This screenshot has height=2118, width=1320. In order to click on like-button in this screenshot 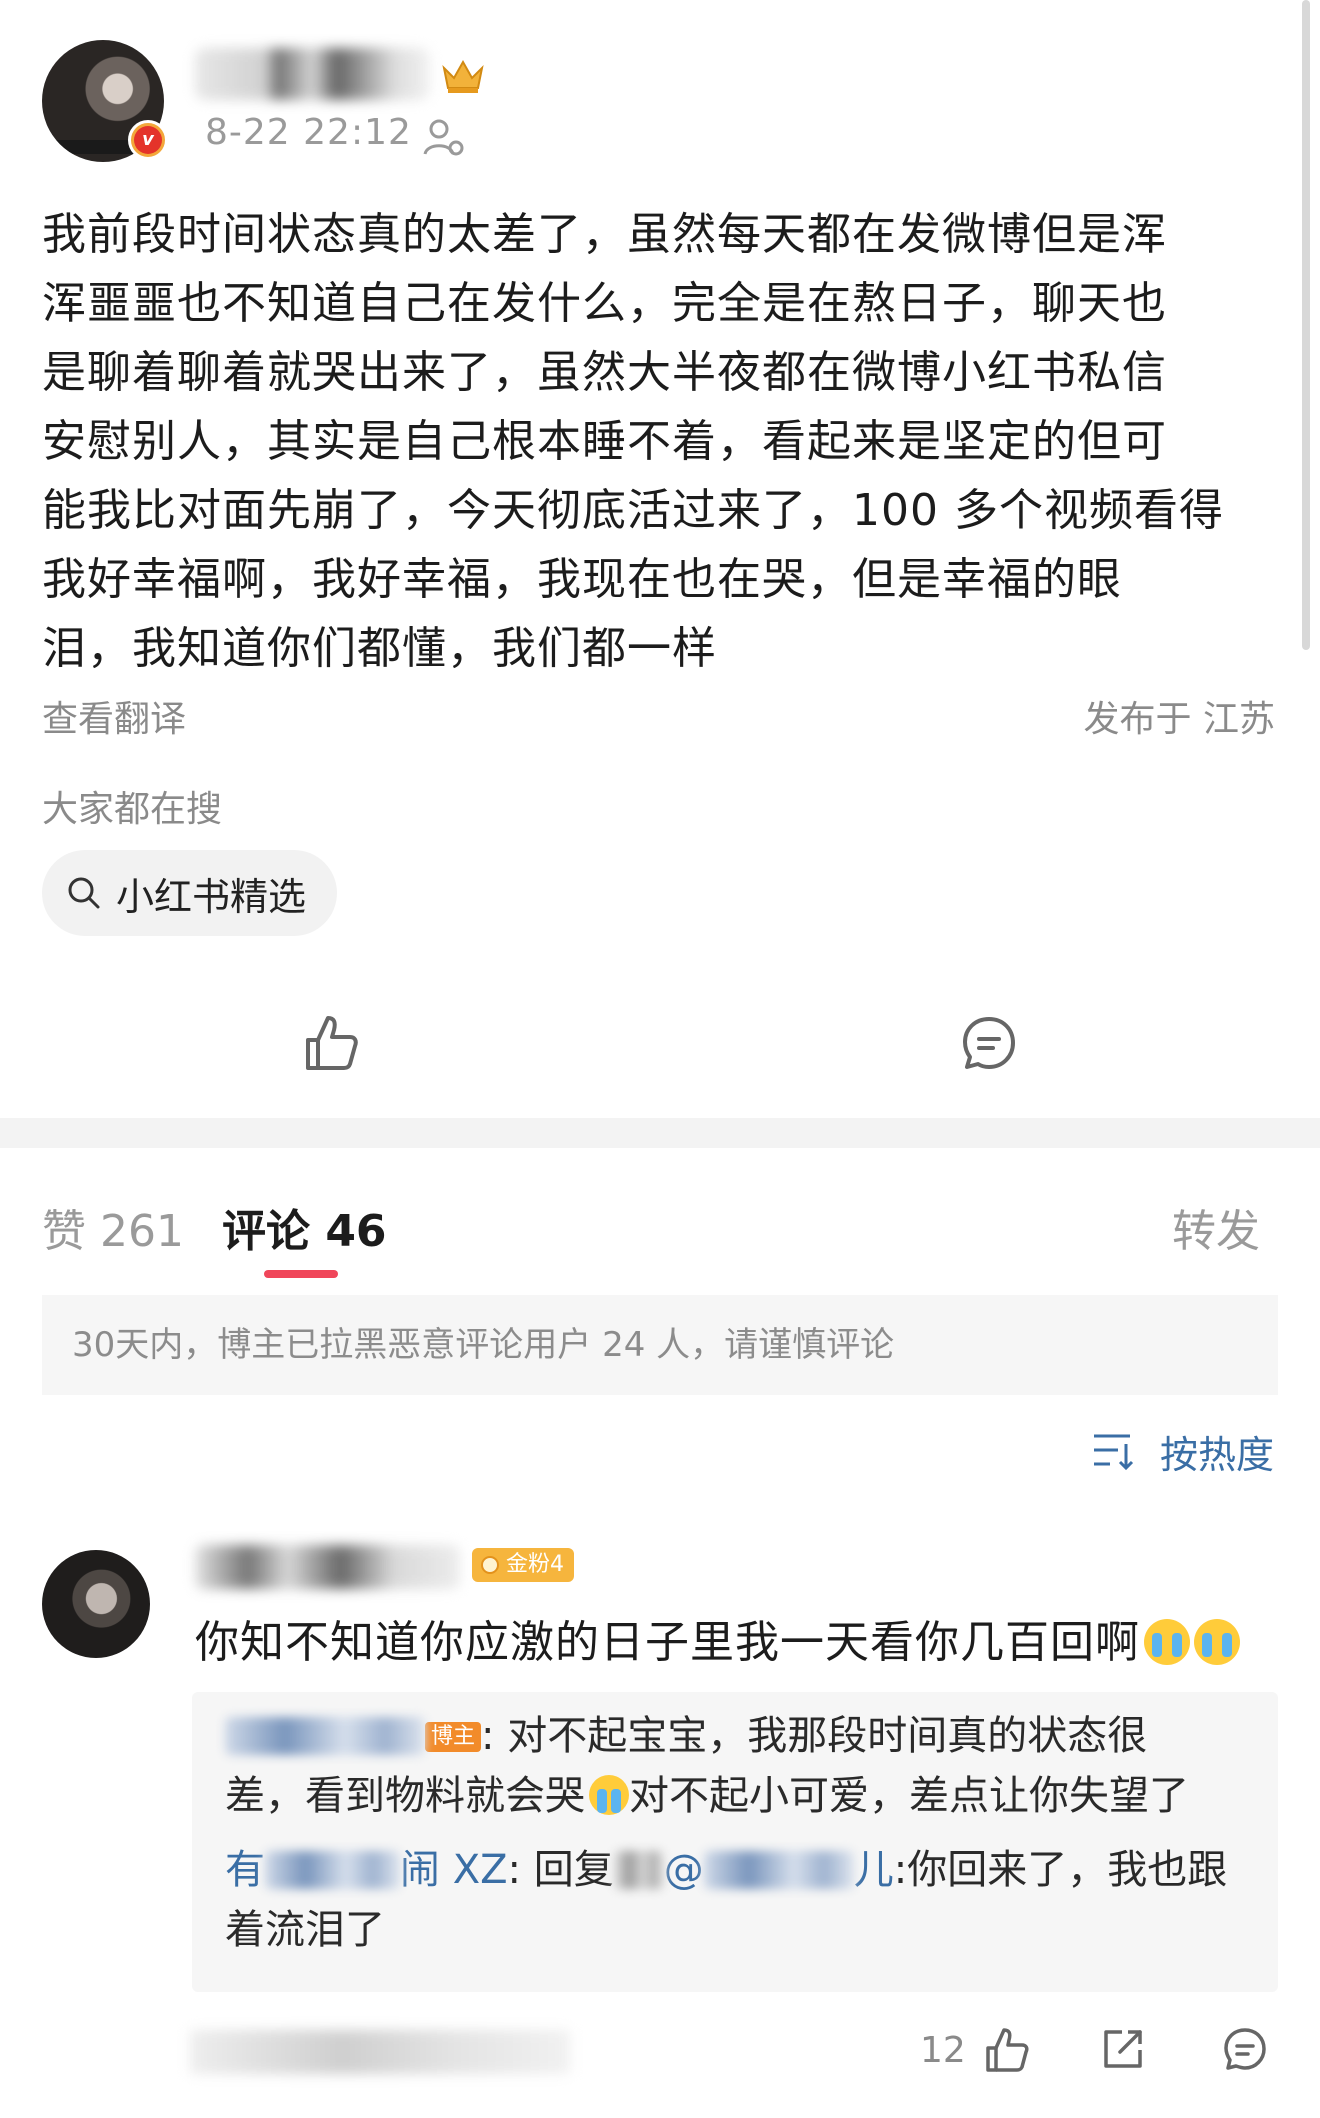, I will do `click(330, 1042)`.